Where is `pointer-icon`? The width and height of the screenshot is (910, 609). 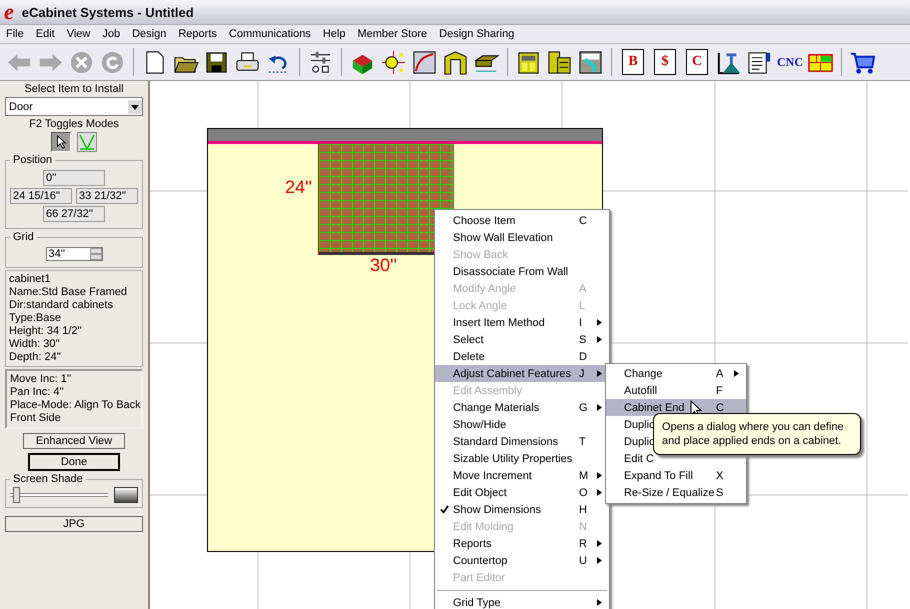 pointer-icon is located at coordinates (61, 142).